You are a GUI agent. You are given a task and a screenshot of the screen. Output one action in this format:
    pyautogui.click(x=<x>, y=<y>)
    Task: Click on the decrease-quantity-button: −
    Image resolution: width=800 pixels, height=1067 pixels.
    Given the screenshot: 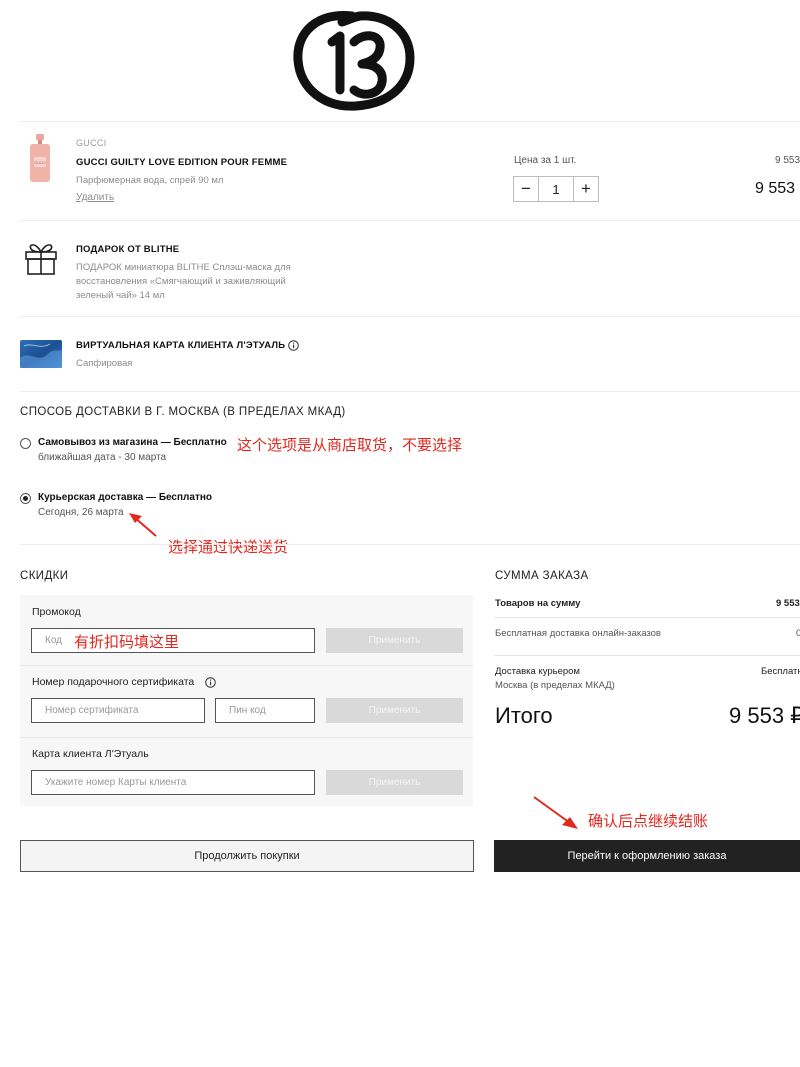 What is the action you would take?
    pyautogui.click(x=526, y=189)
    